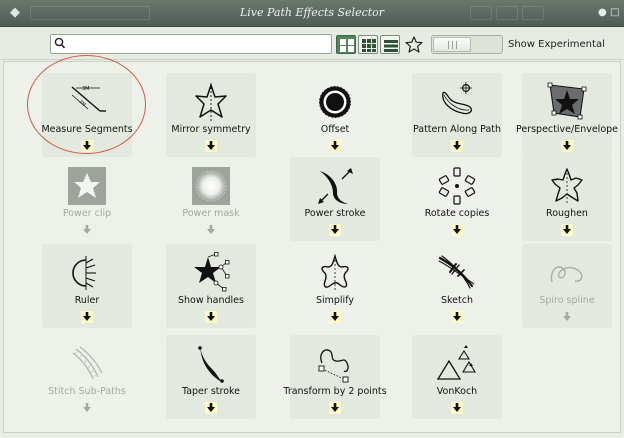  I want to click on small-grid-icon, so click(369, 45).